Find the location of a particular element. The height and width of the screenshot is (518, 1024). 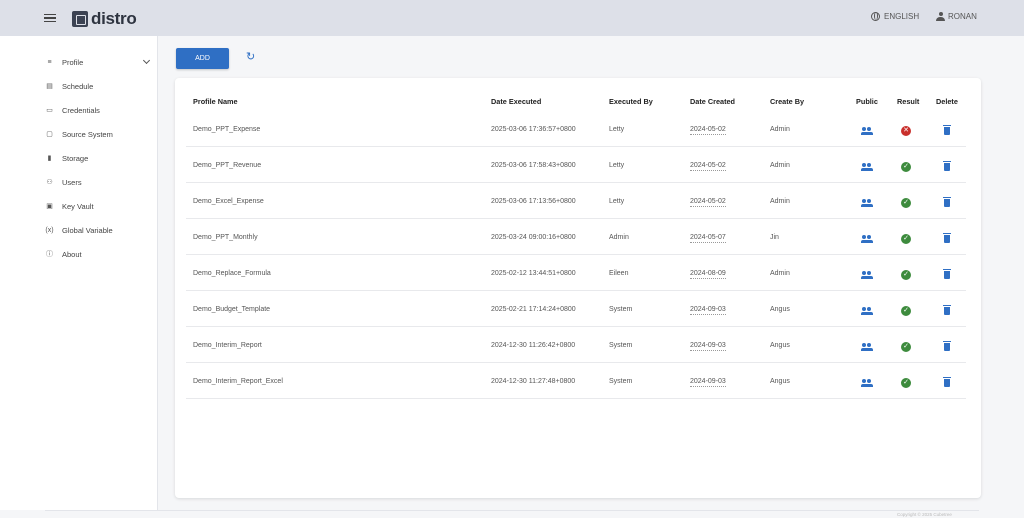

sidebar-item-about: ⓘ About is located at coordinates (99, 254).